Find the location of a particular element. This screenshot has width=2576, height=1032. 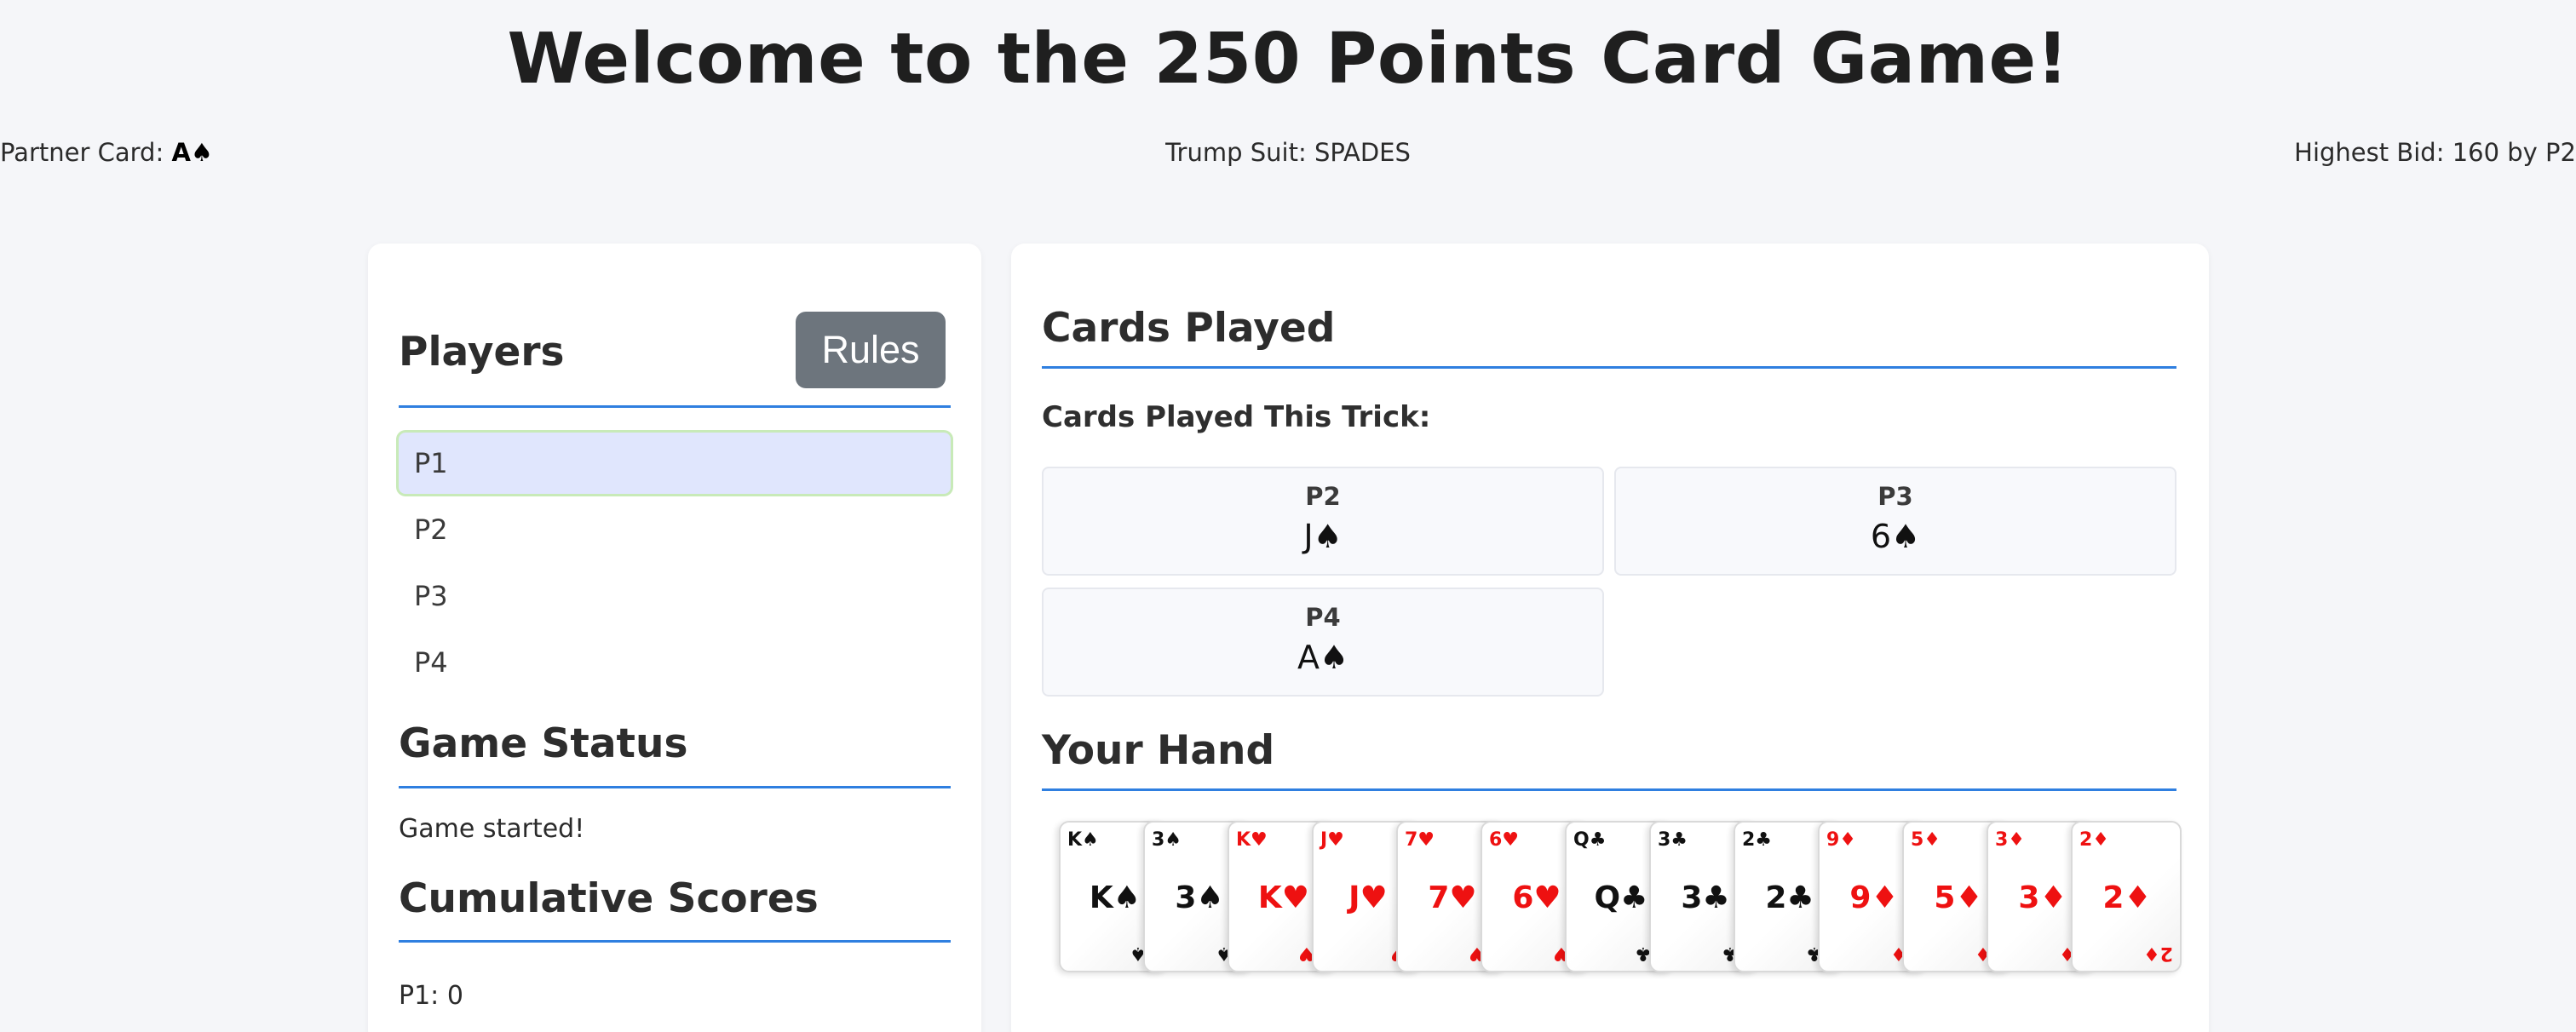

highest-bid-info: Highest Bid: 160 by P2 is located at coordinates (2435, 152).